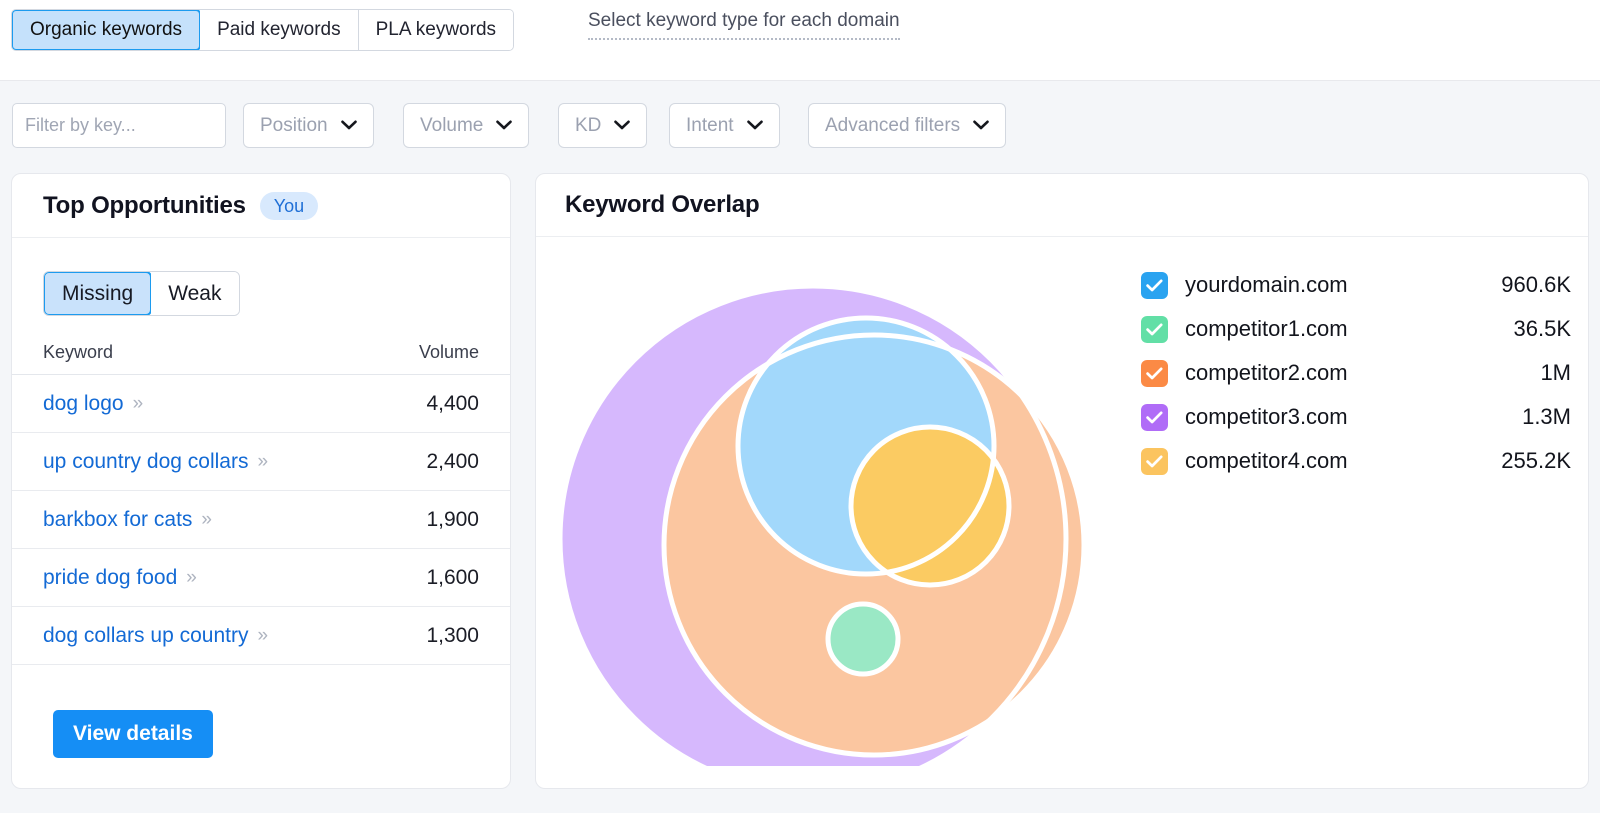 The width and height of the screenshot is (1600, 813). Describe the element at coordinates (107, 30) in the screenshot. I see `tab-organic-keywords: Organic keywords` at that location.